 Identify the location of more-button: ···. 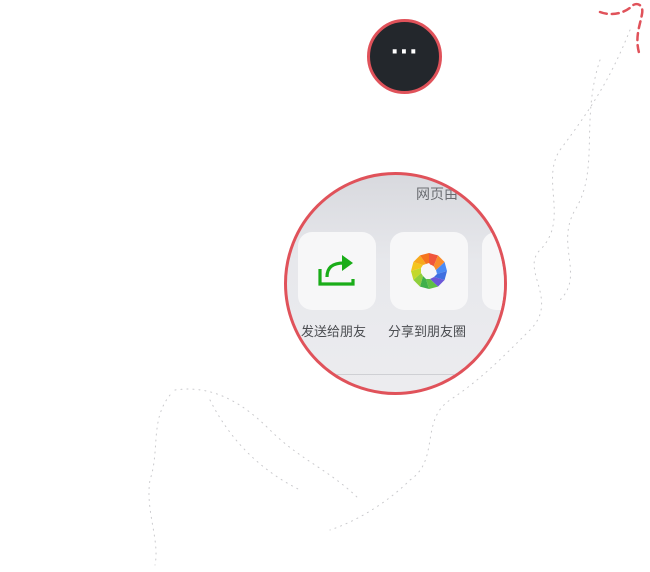
(404, 56).